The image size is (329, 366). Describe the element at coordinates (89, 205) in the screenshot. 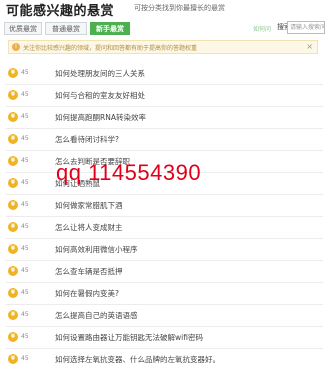

I see `question-title: 如何做家常腊肌下酒` at that location.